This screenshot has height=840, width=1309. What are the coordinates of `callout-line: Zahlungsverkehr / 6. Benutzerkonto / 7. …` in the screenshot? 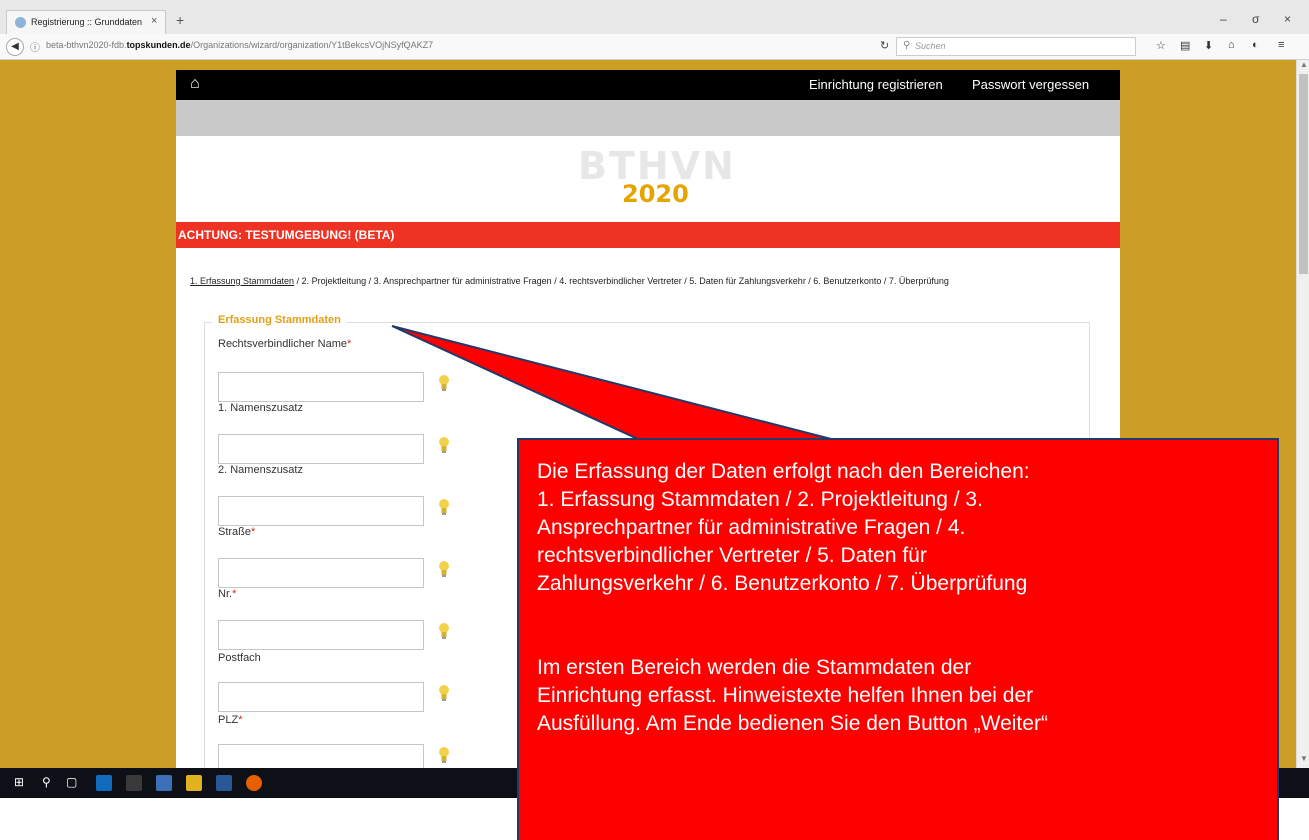 It's located at (782, 583).